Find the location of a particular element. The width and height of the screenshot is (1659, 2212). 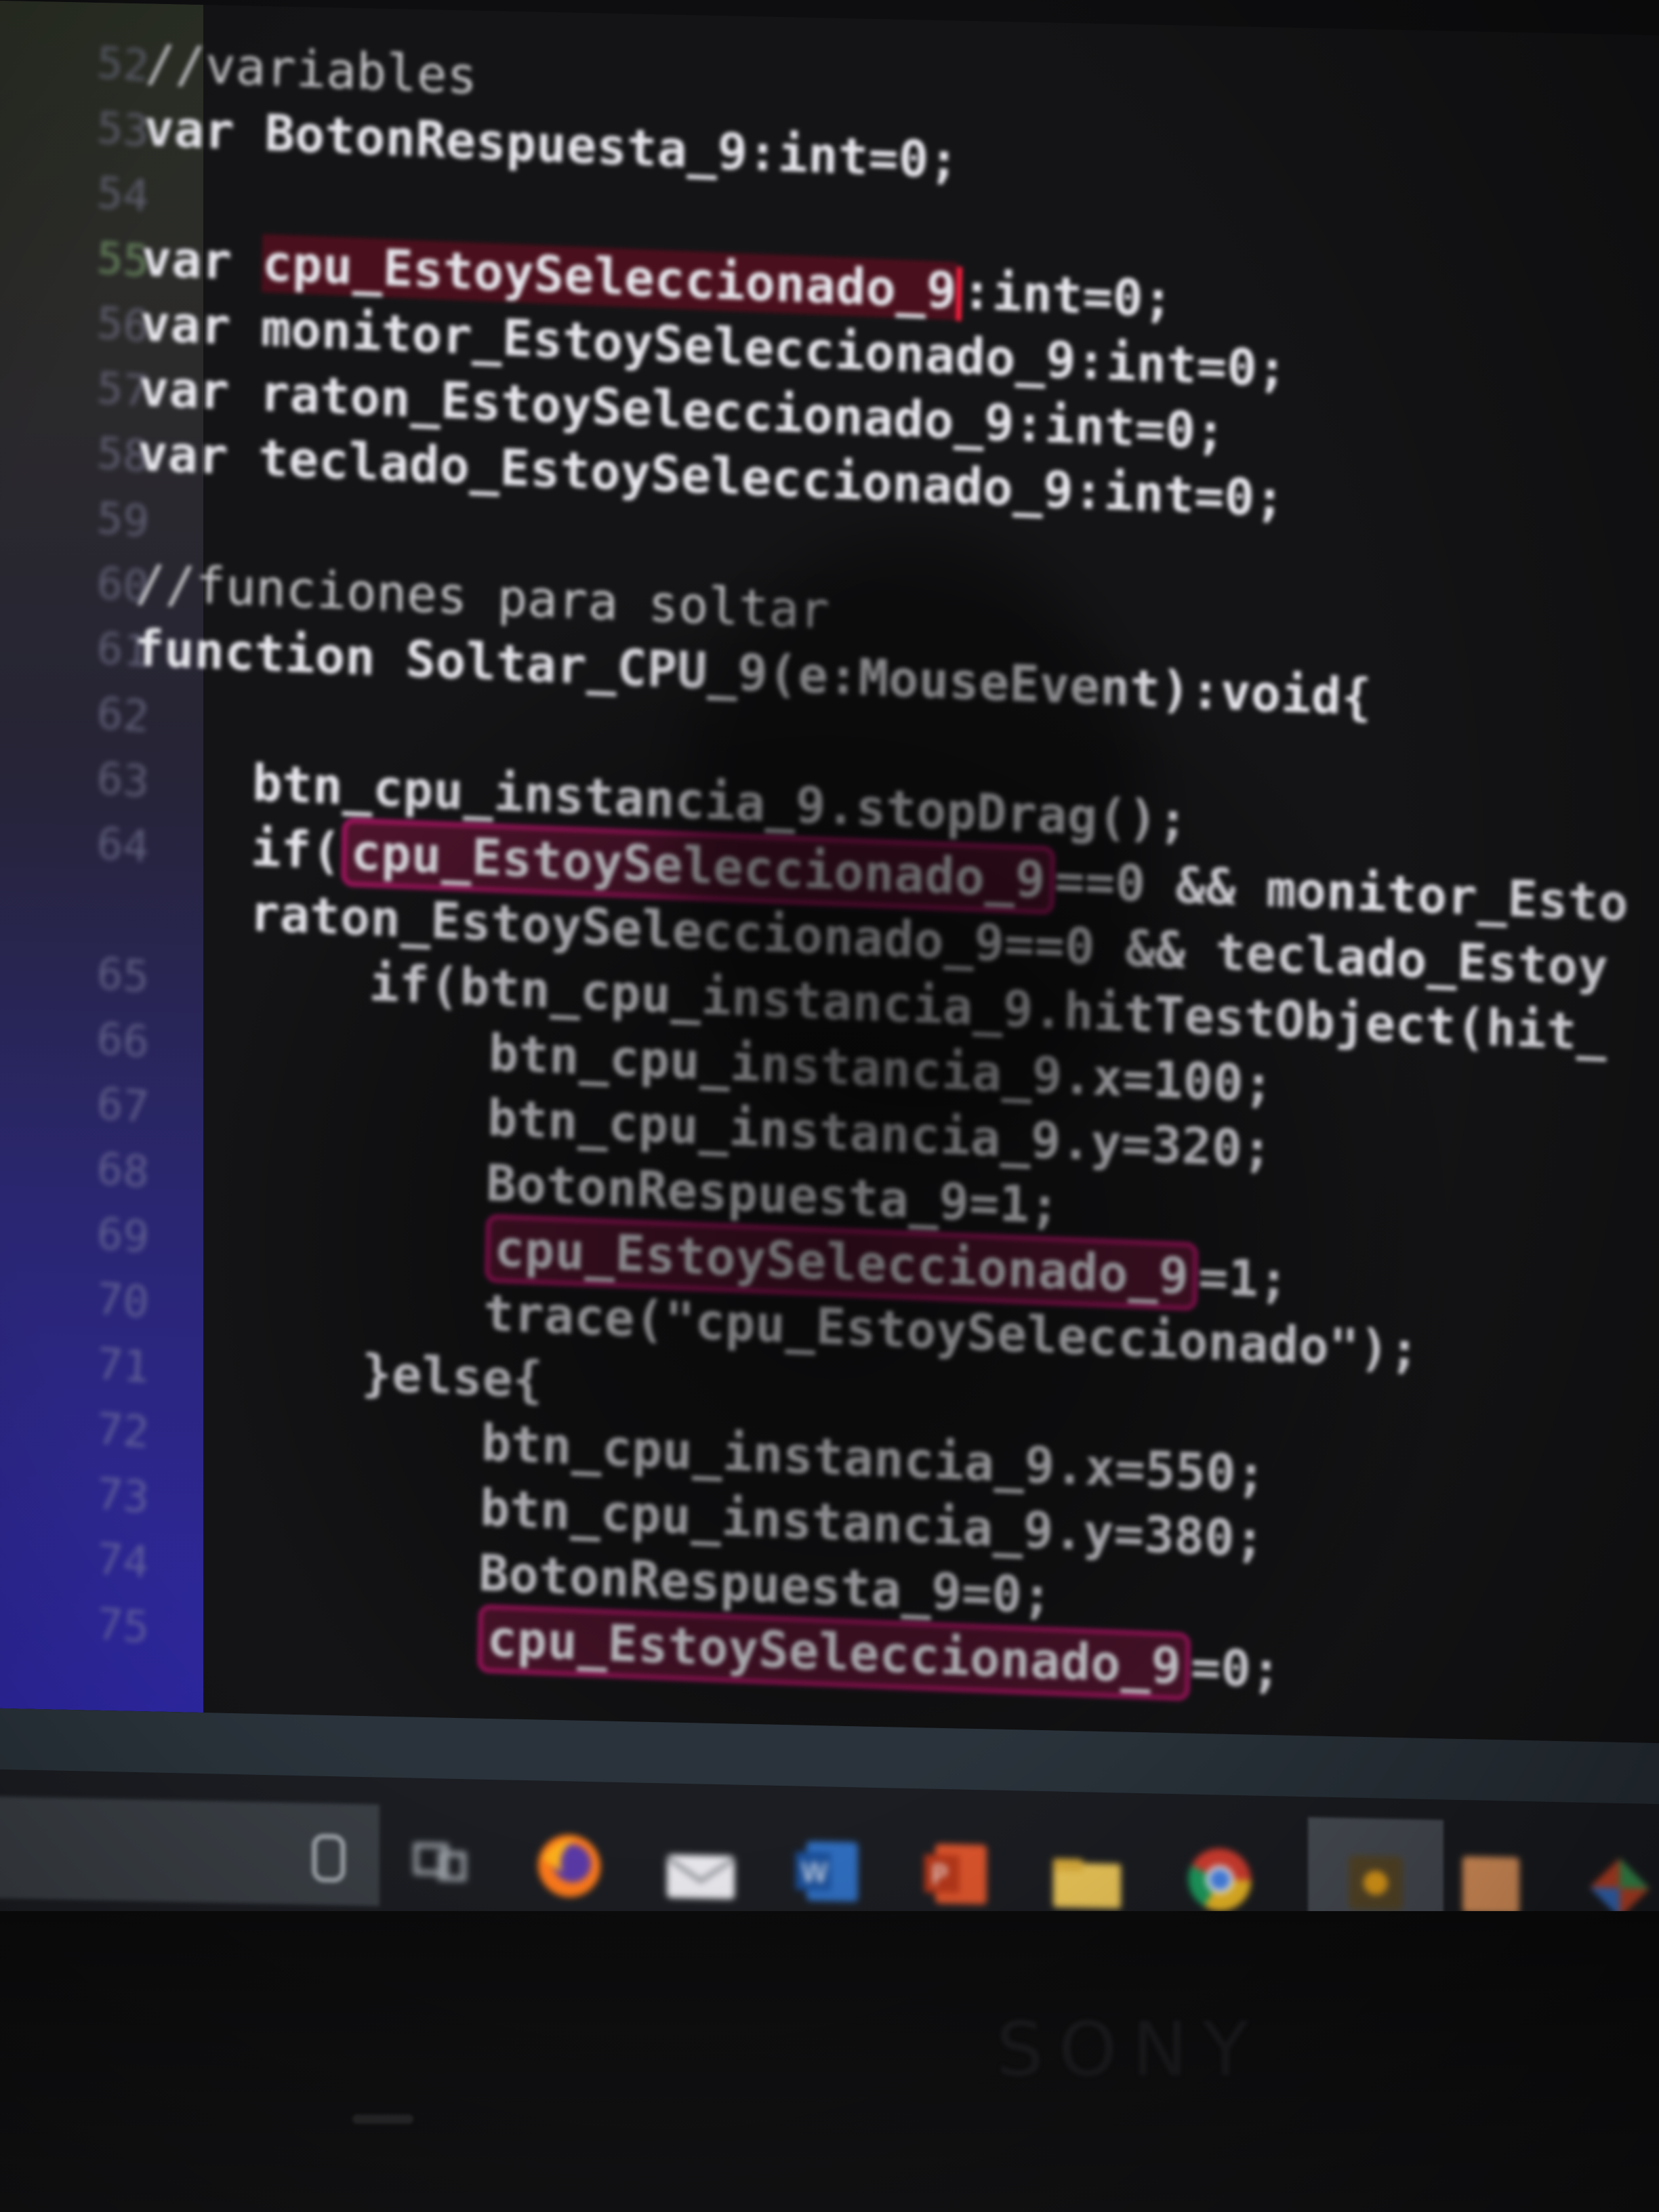

task-view-icon is located at coordinates (440, 1863).